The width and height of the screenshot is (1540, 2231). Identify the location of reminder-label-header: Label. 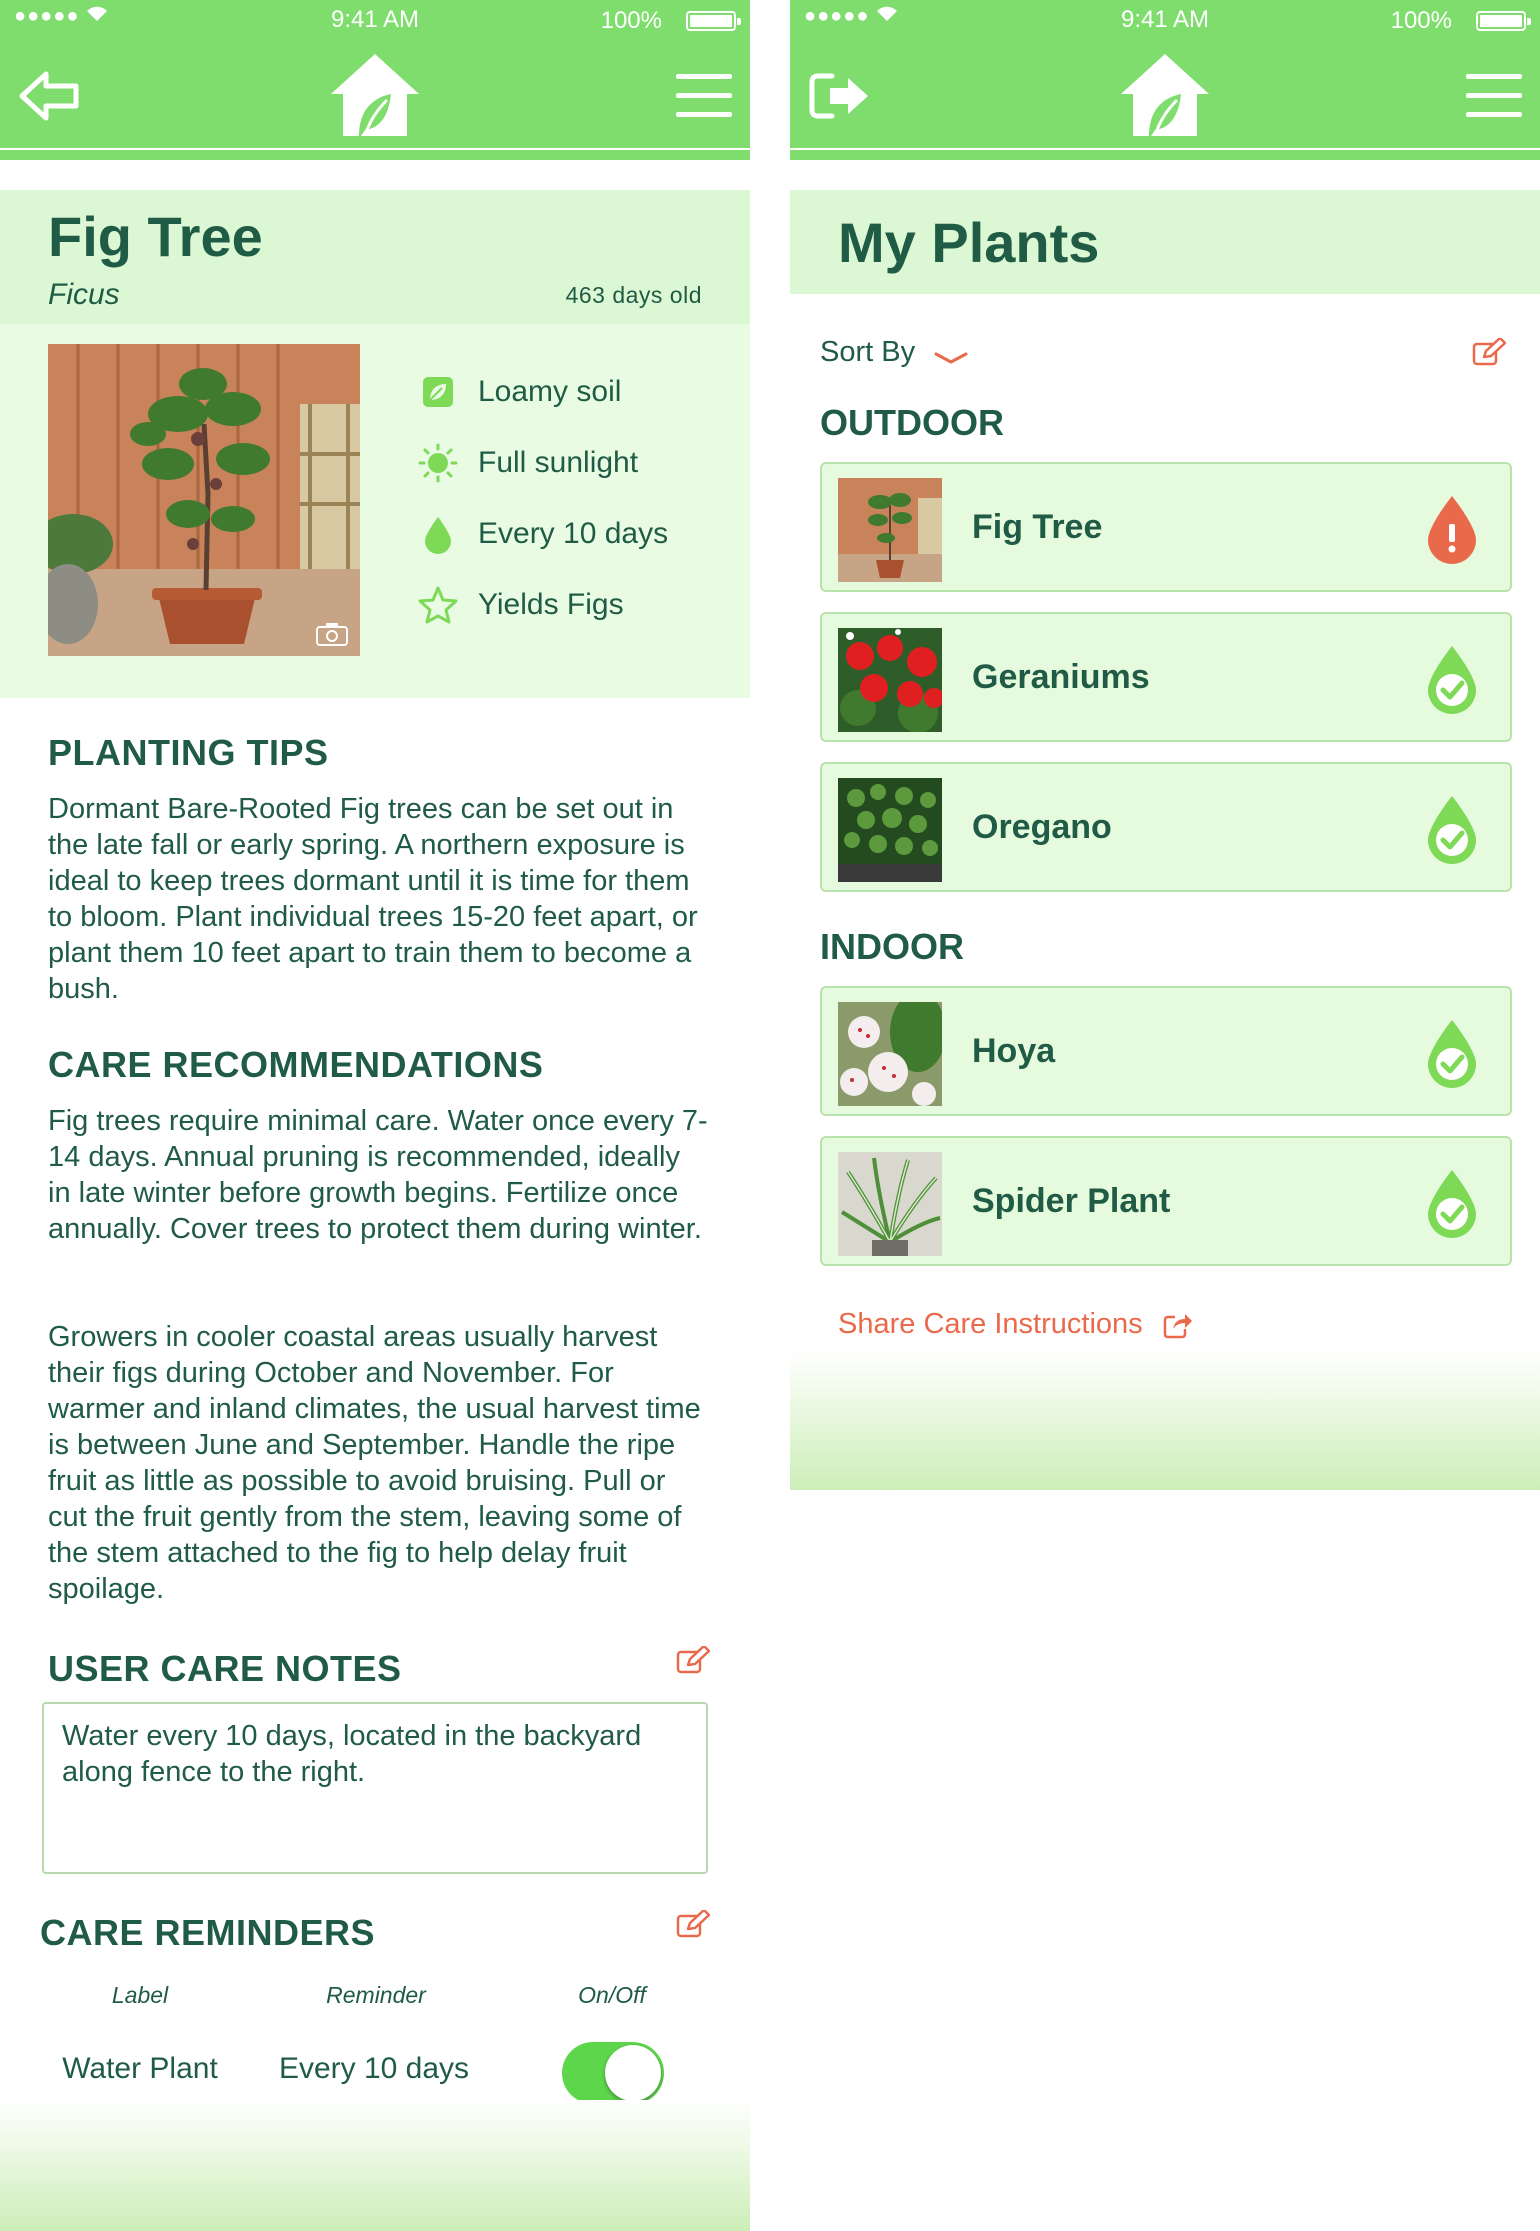
(140, 1995).